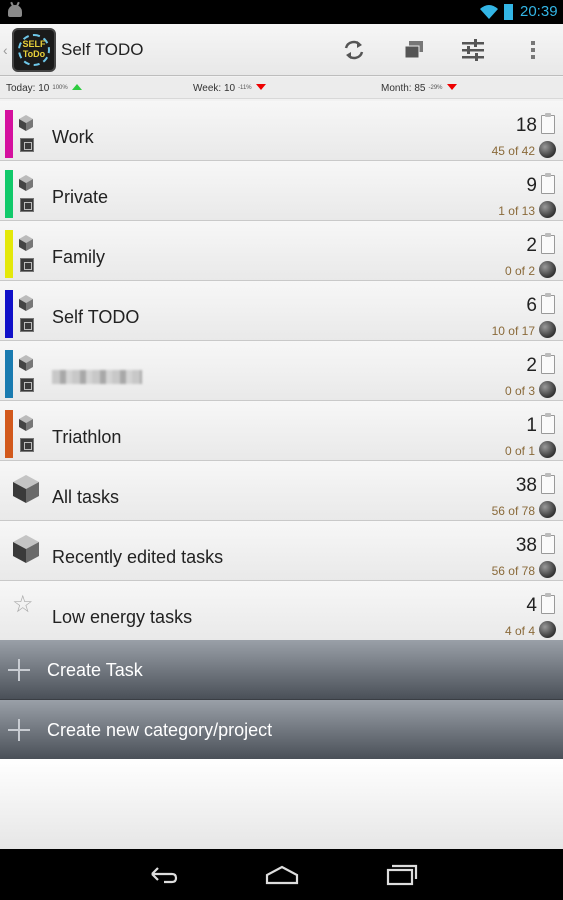 This screenshot has width=563, height=900. Describe the element at coordinates (513, 331) in the screenshot. I see `completion-count: 10 of 17` at that location.